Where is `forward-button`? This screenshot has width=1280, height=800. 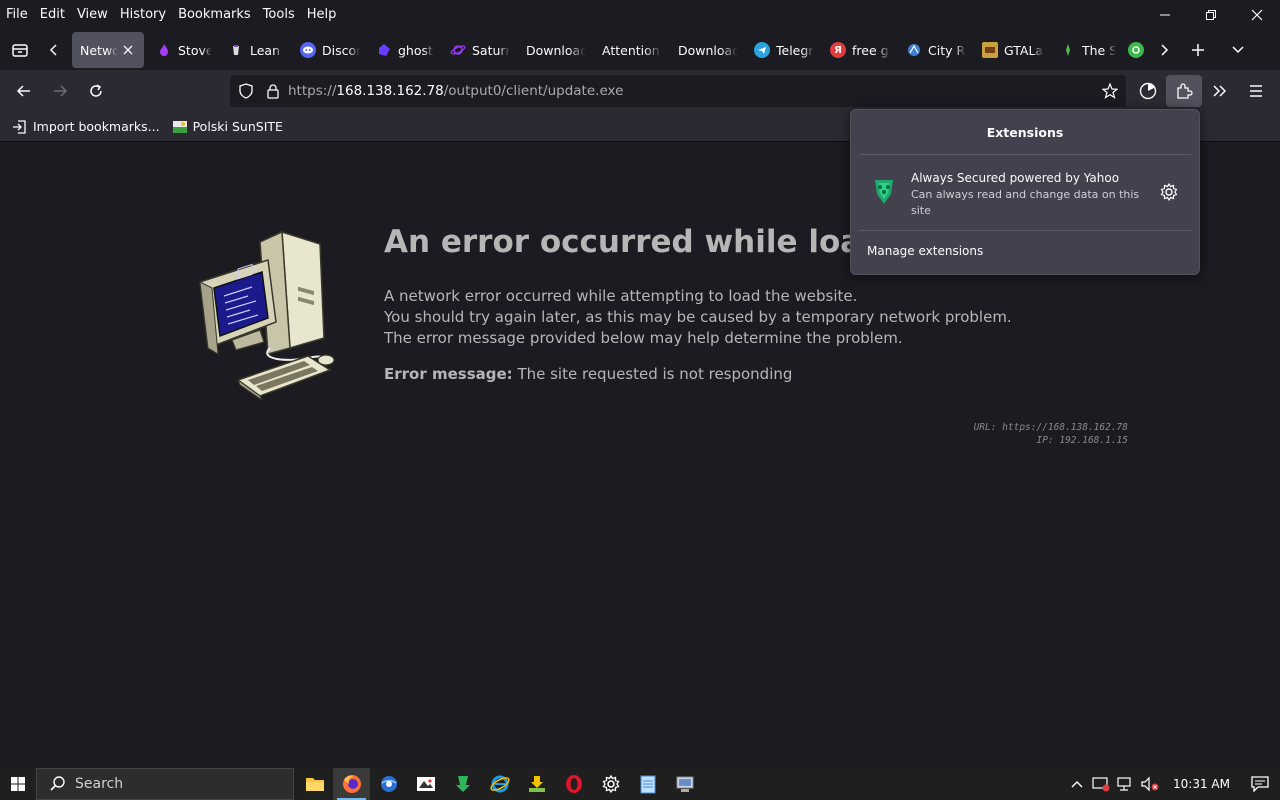
forward-button is located at coordinates (60, 91).